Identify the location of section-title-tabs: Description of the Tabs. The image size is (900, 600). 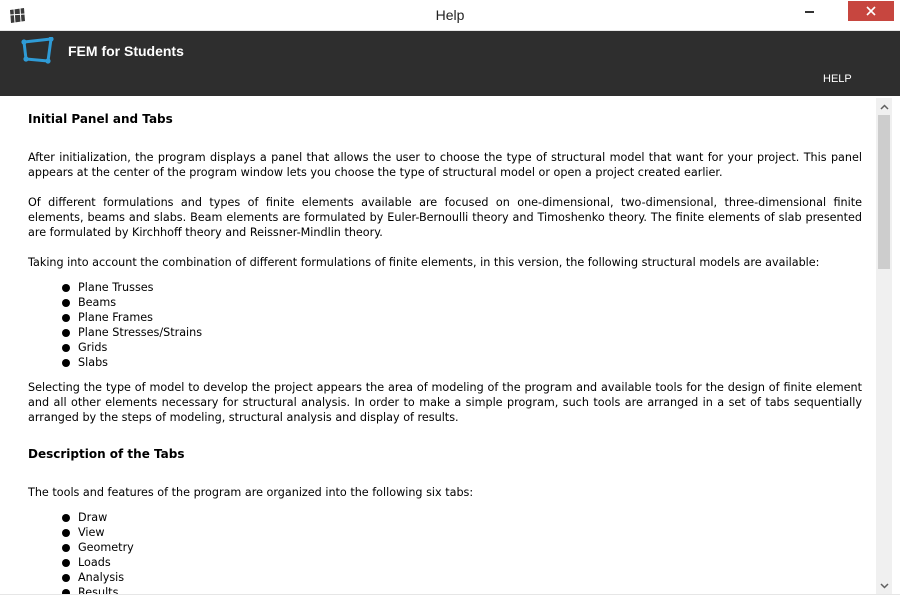
(106, 454).